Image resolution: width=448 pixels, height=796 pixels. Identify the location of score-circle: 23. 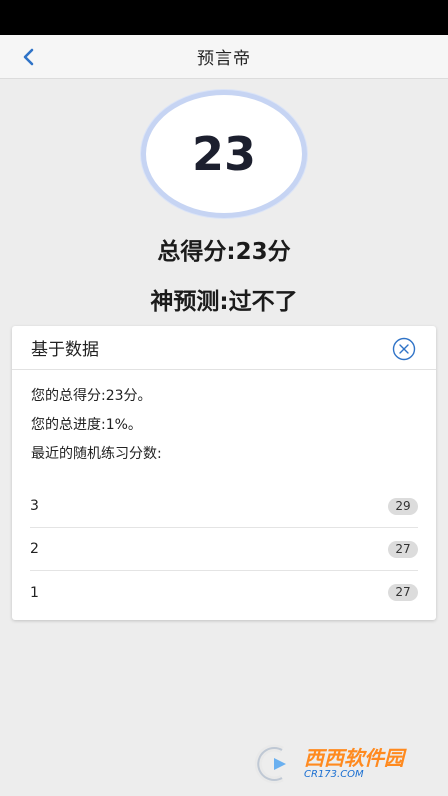
(224, 154).